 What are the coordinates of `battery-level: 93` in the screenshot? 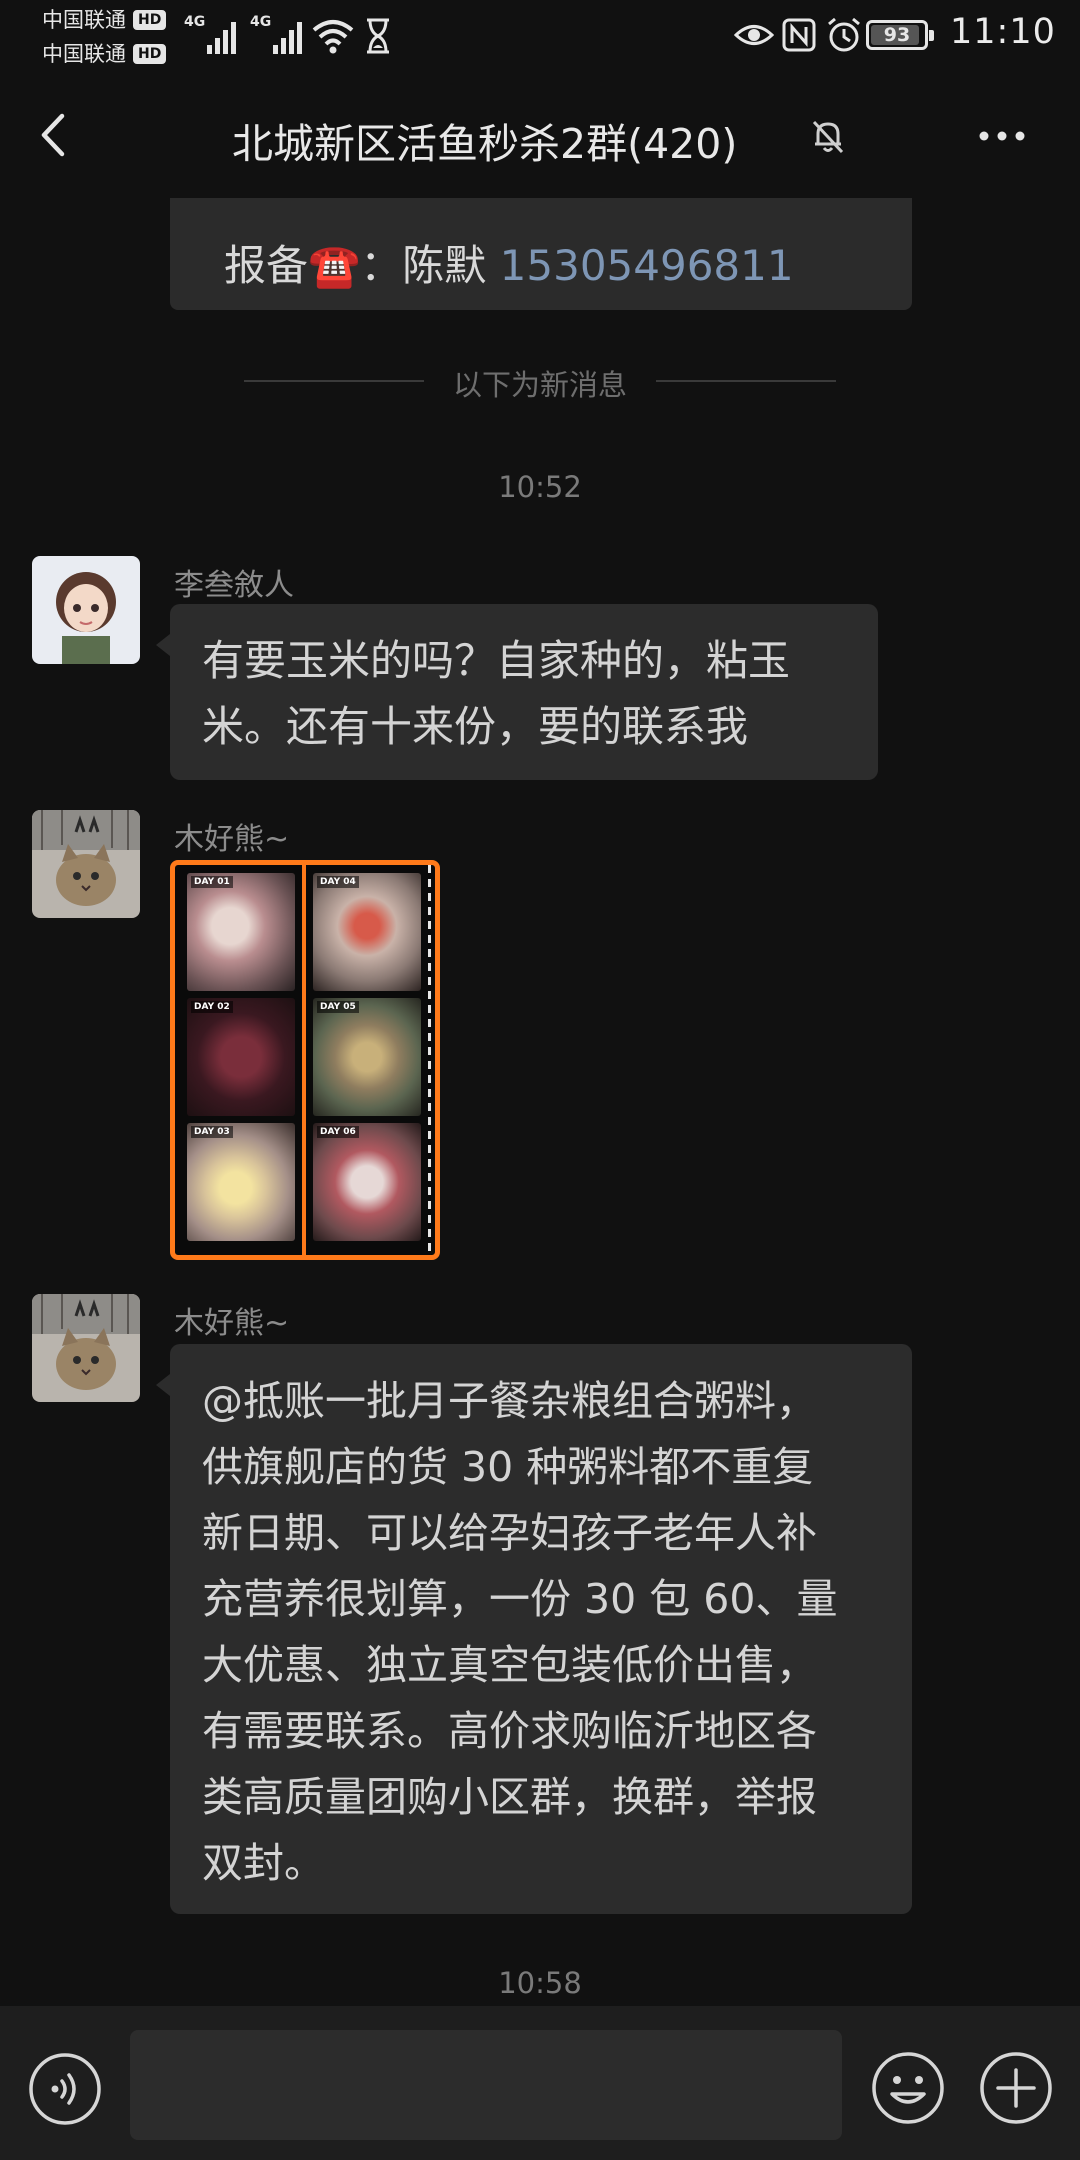 It's located at (897, 35).